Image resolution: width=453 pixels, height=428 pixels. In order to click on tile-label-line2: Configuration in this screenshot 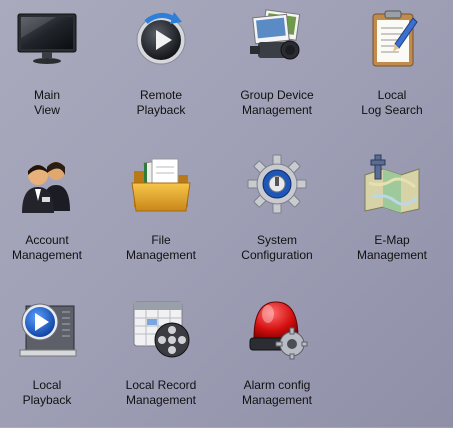, I will do `click(277, 255)`.